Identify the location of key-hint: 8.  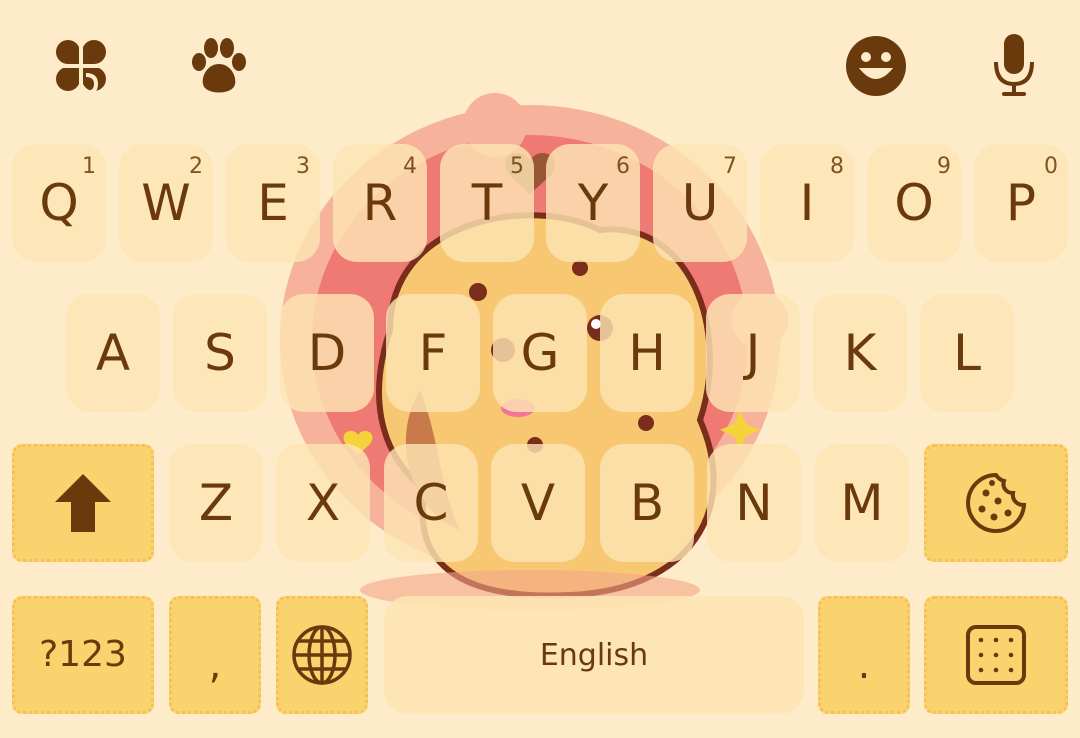
(837, 166).